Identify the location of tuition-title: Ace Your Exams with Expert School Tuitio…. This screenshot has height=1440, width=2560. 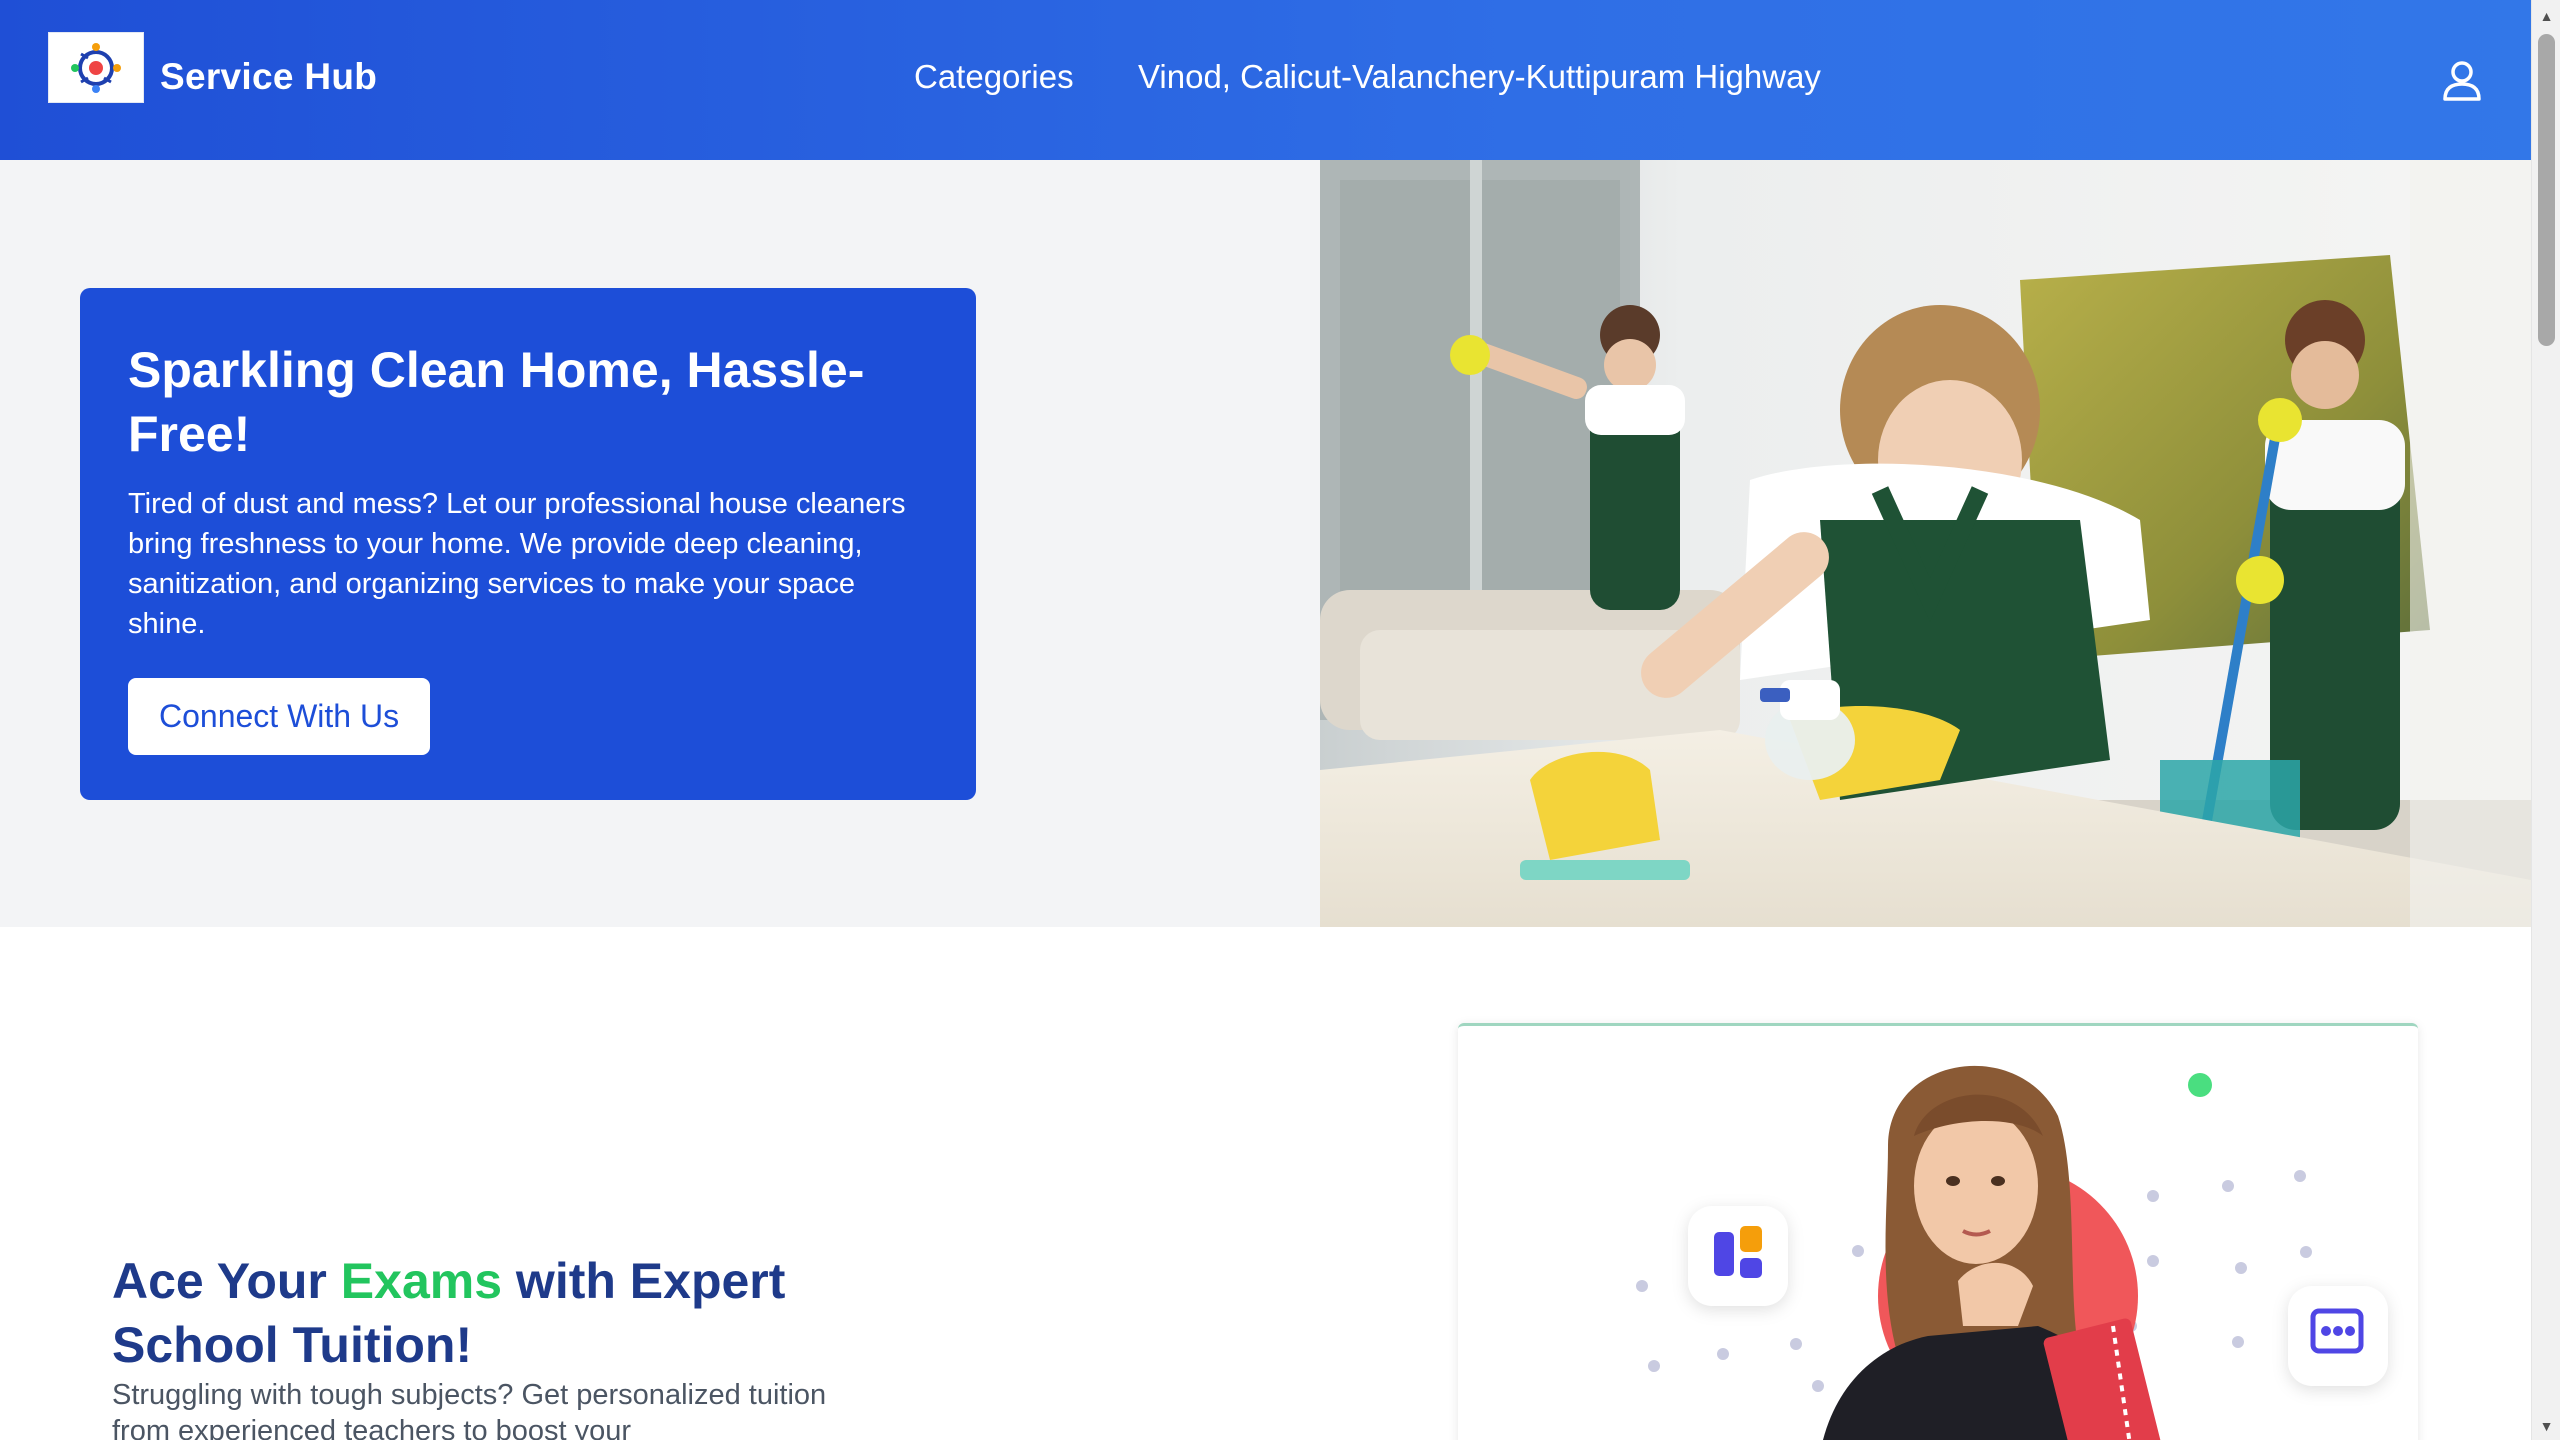
(492, 1313).